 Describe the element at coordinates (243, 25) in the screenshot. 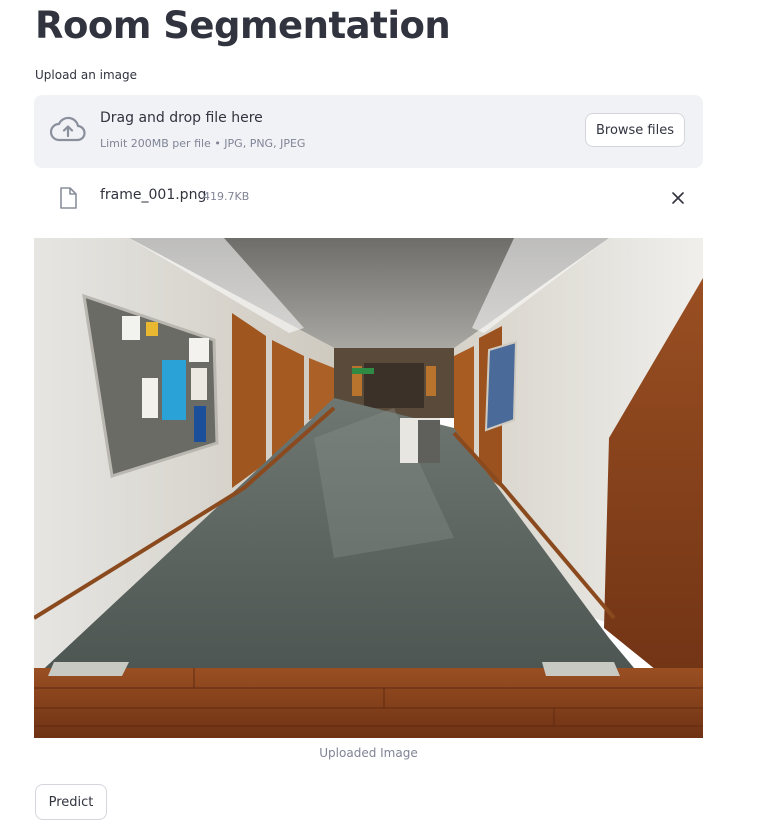

I see `page-title: Room Segmentation` at that location.